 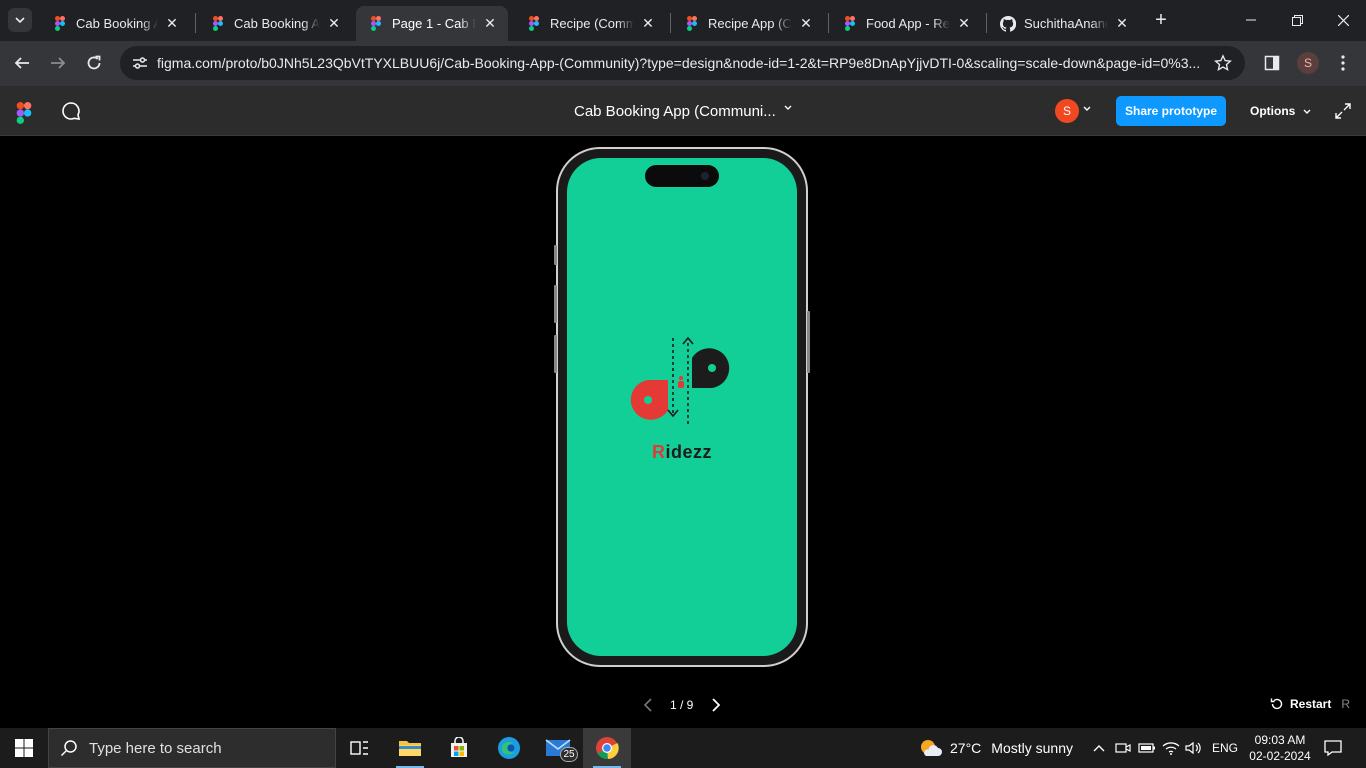 I want to click on battery-icon, so click(x=1147, y=748).